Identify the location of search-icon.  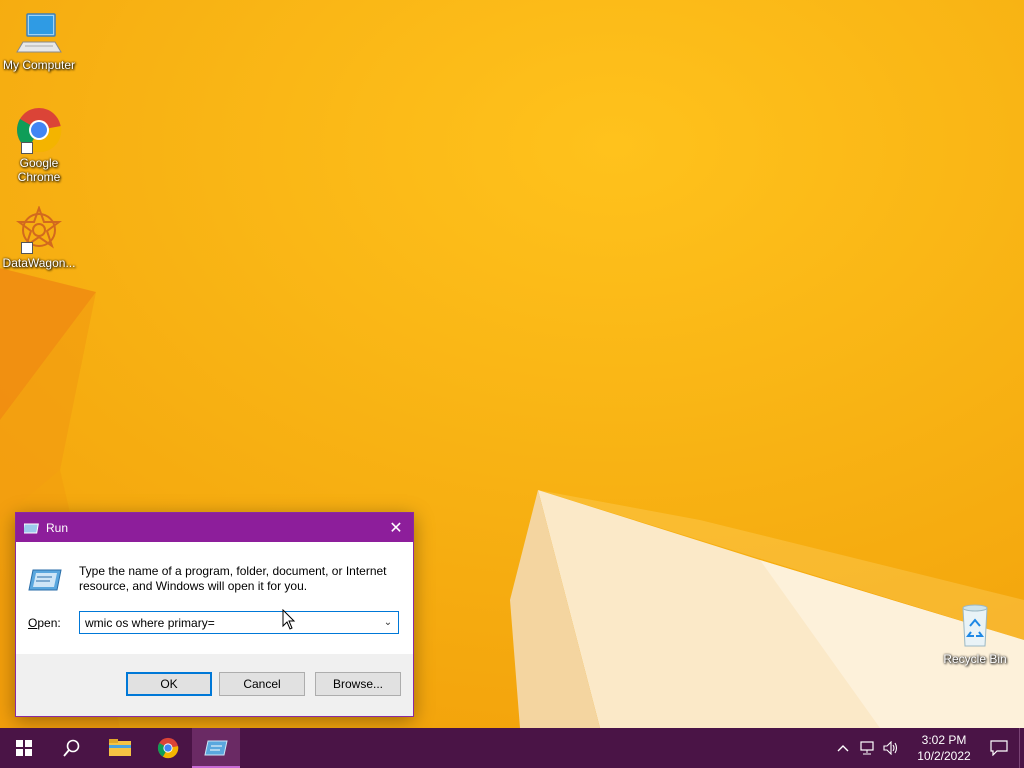
(71, 748).